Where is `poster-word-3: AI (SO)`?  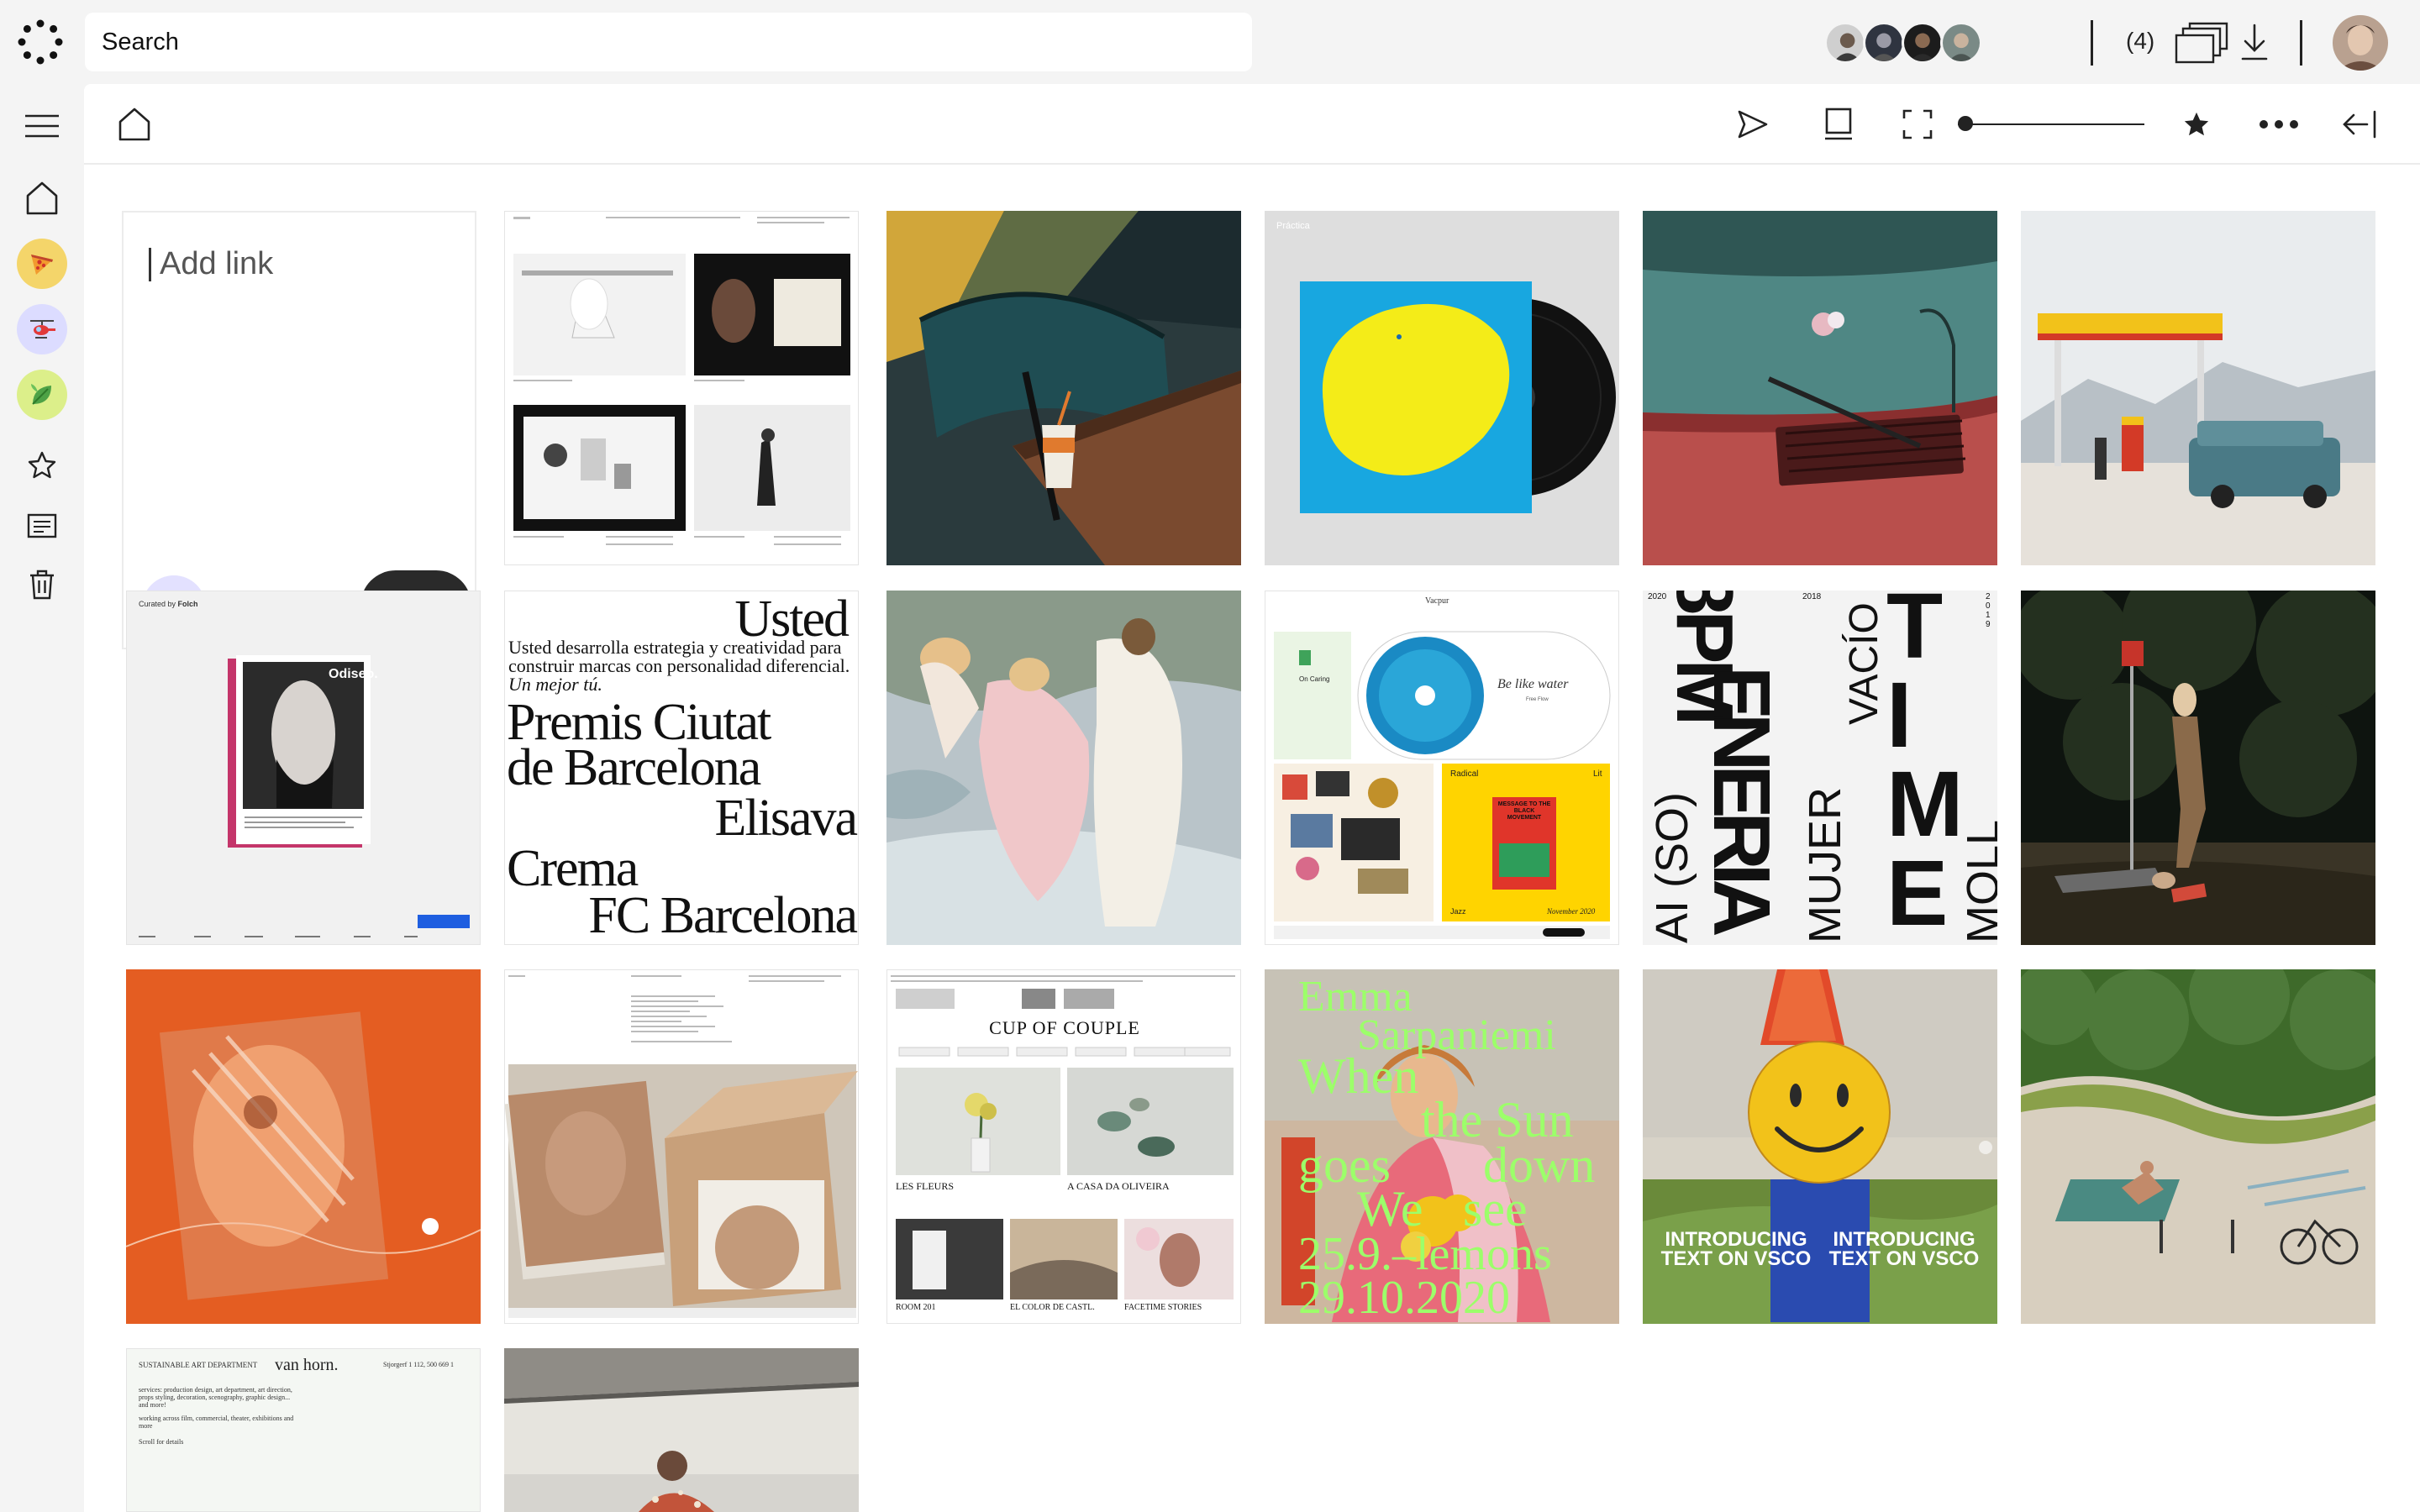 poster-word-3: AI (SO) is located at coordinates (1672, 867).